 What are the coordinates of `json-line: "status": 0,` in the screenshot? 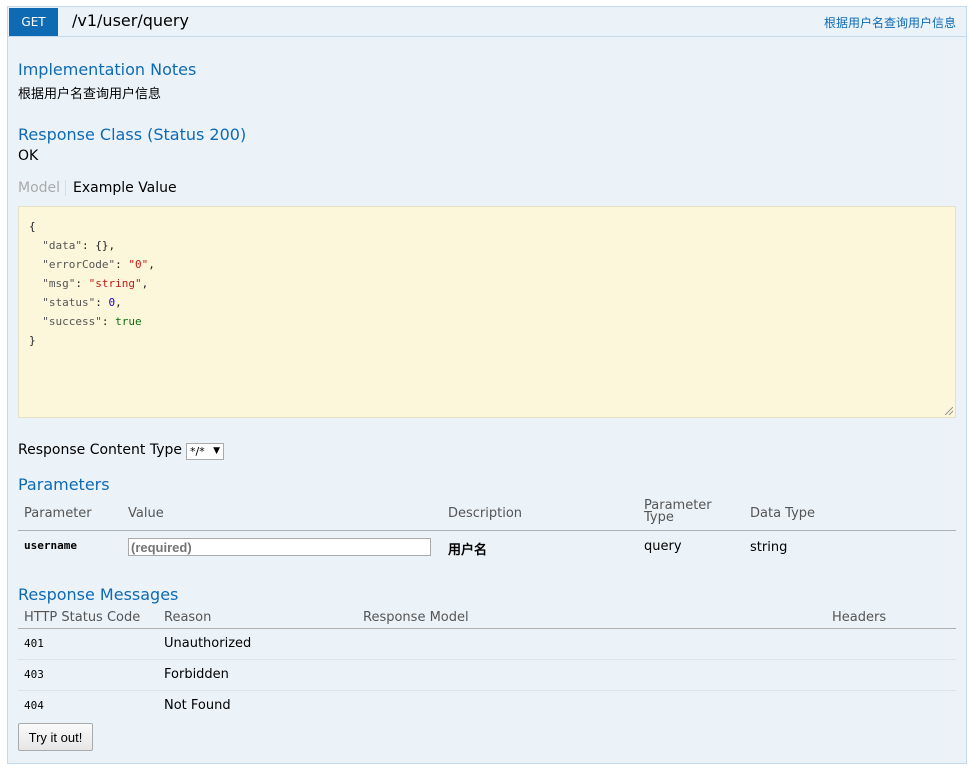 It's located at (82, 302).